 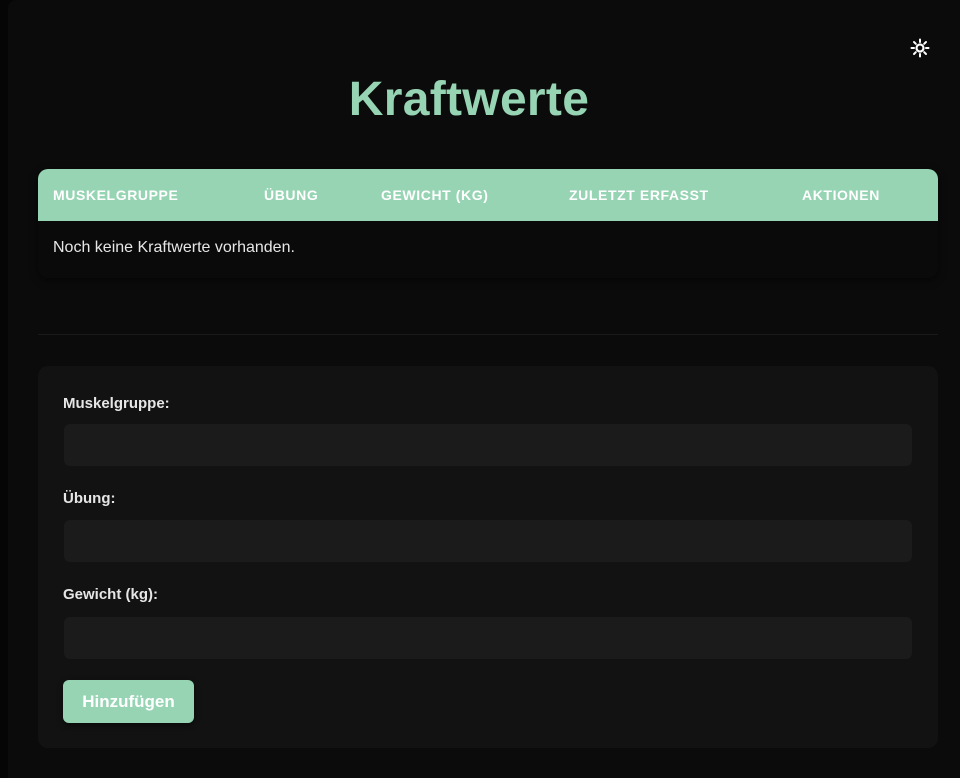 What do you see at coordinates (488, 638) in the screenshot?
I see `gewicht-input` at bounding box center [488, 638].